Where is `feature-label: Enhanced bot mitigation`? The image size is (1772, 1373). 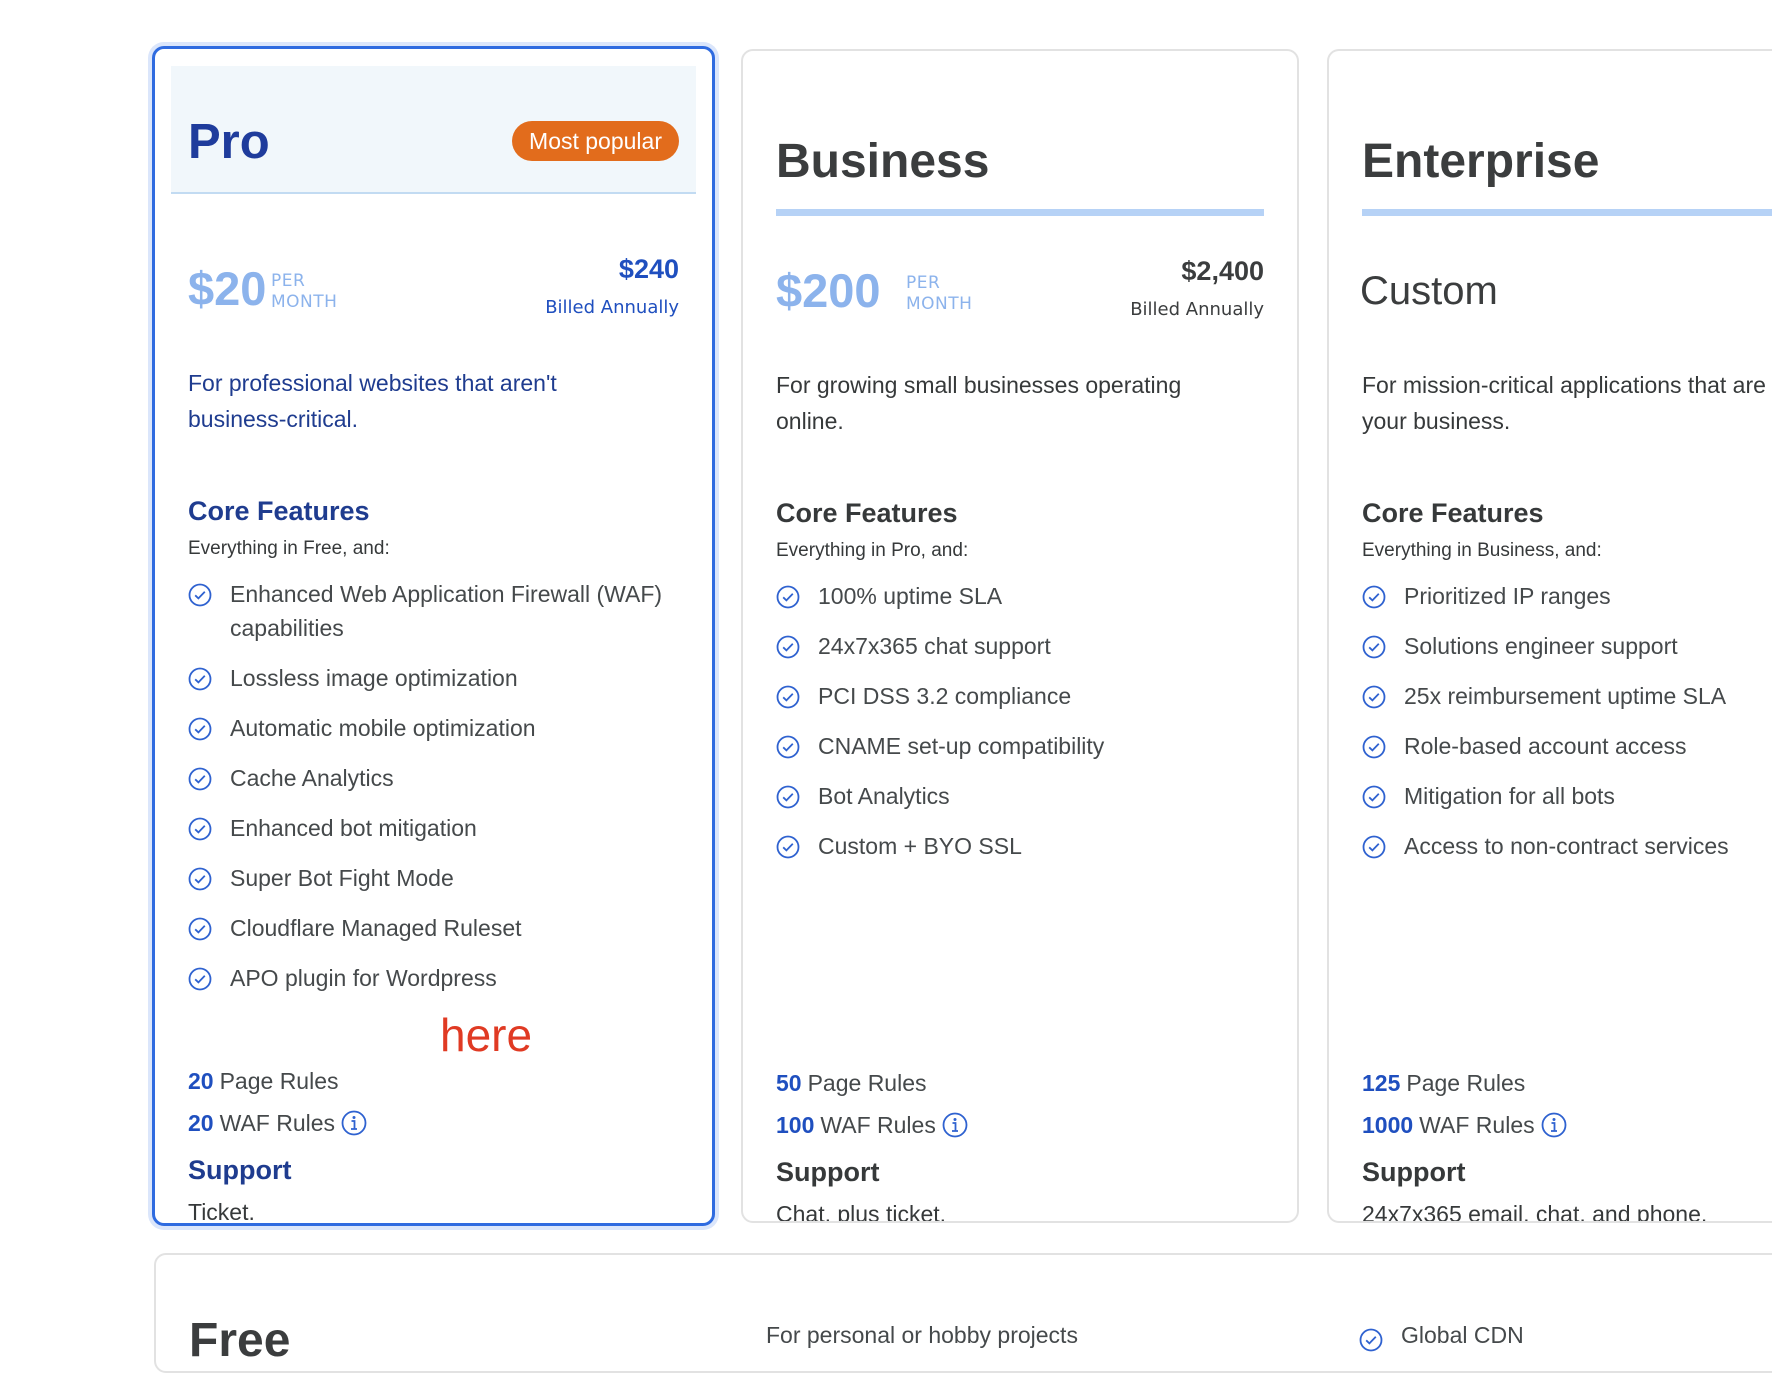
feature-label: Enhanced bot mitigation is located at coordinates (353, 828).